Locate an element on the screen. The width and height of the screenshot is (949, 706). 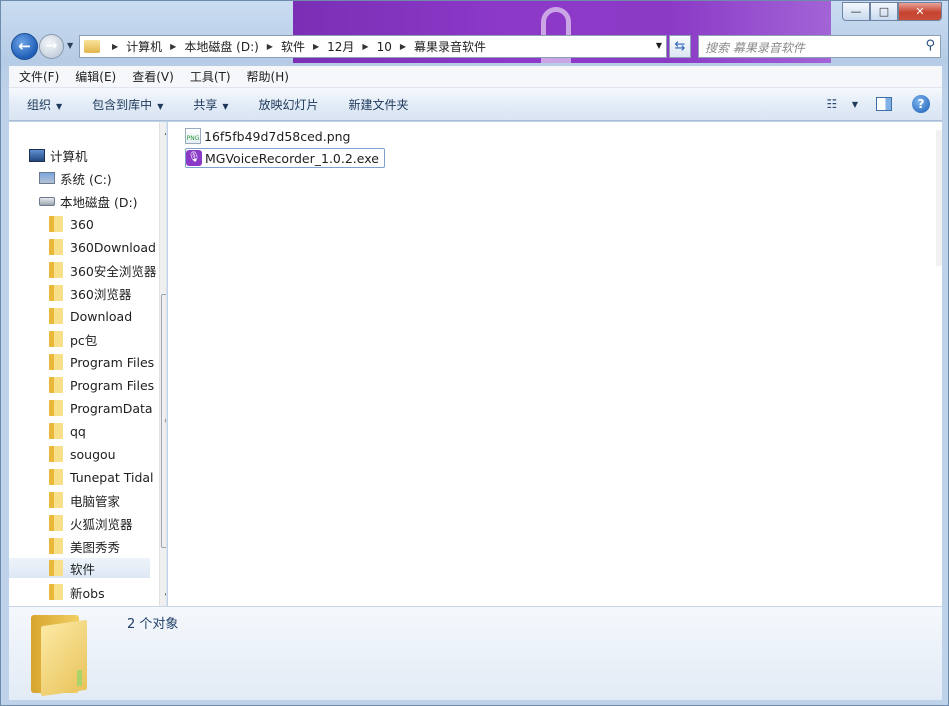
search-icon: ⚲ is located at coordinates (930, 45).